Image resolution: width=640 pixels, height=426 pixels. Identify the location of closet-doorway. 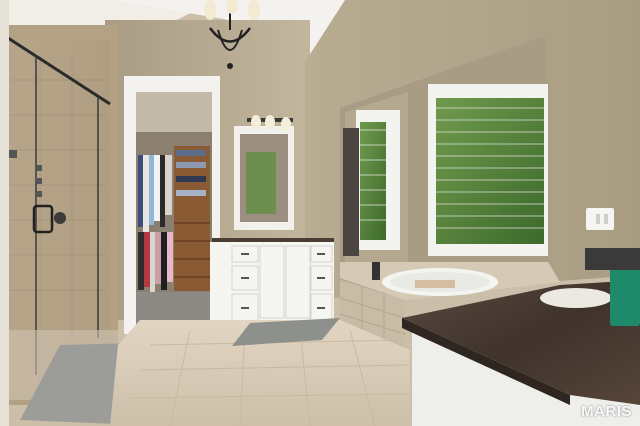
(172, 205).